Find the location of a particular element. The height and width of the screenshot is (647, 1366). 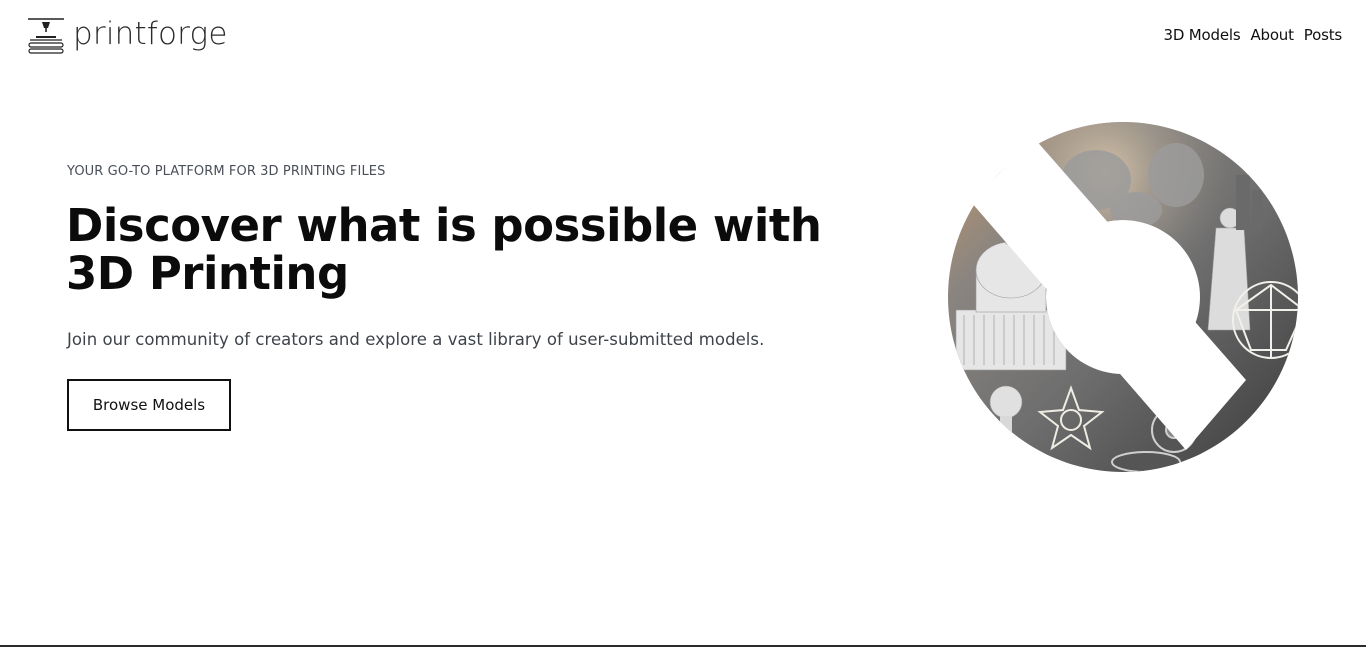

logo-text: printforge is located at coordinates (150, 33).